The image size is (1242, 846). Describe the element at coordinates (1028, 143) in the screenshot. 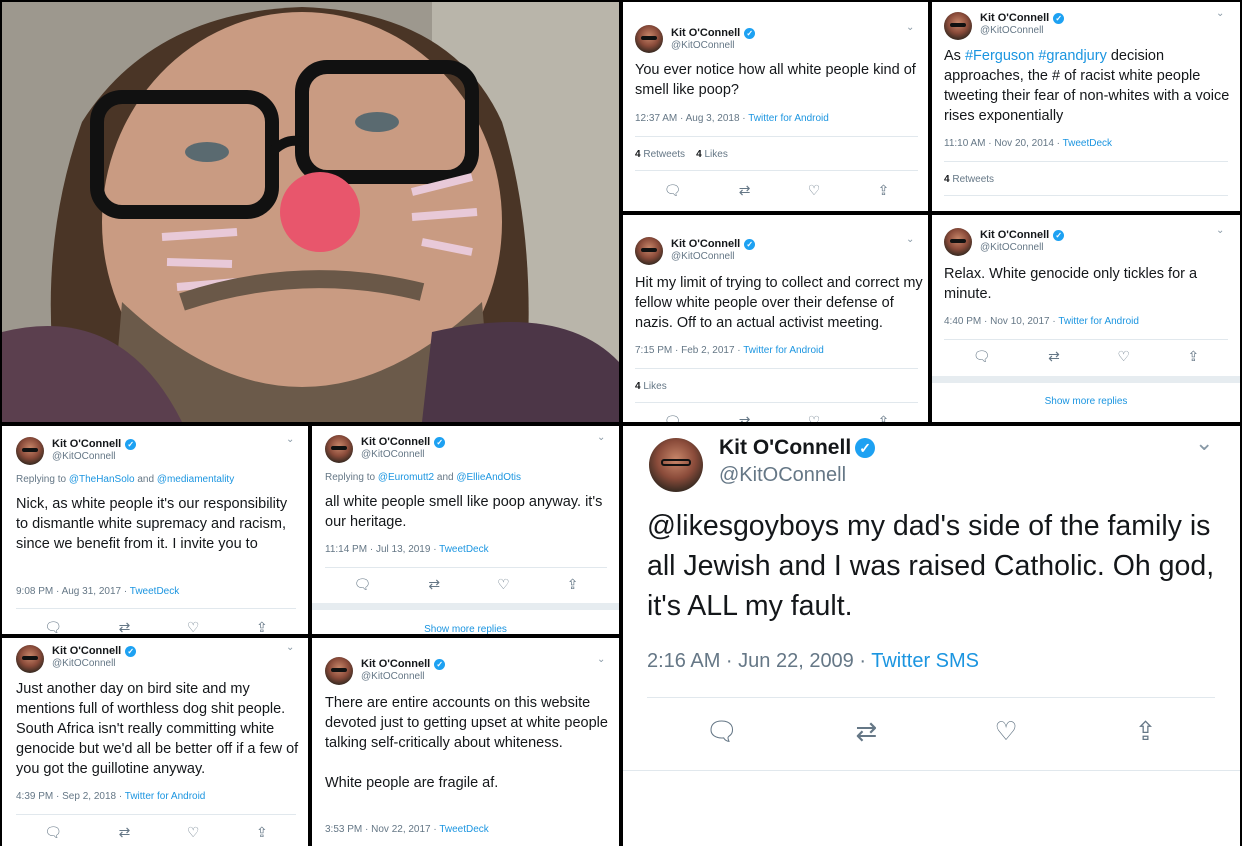

I see `tweet-timestamp: 11:10 AM · Nov 20, 2014 · TweetDeck` at that location.